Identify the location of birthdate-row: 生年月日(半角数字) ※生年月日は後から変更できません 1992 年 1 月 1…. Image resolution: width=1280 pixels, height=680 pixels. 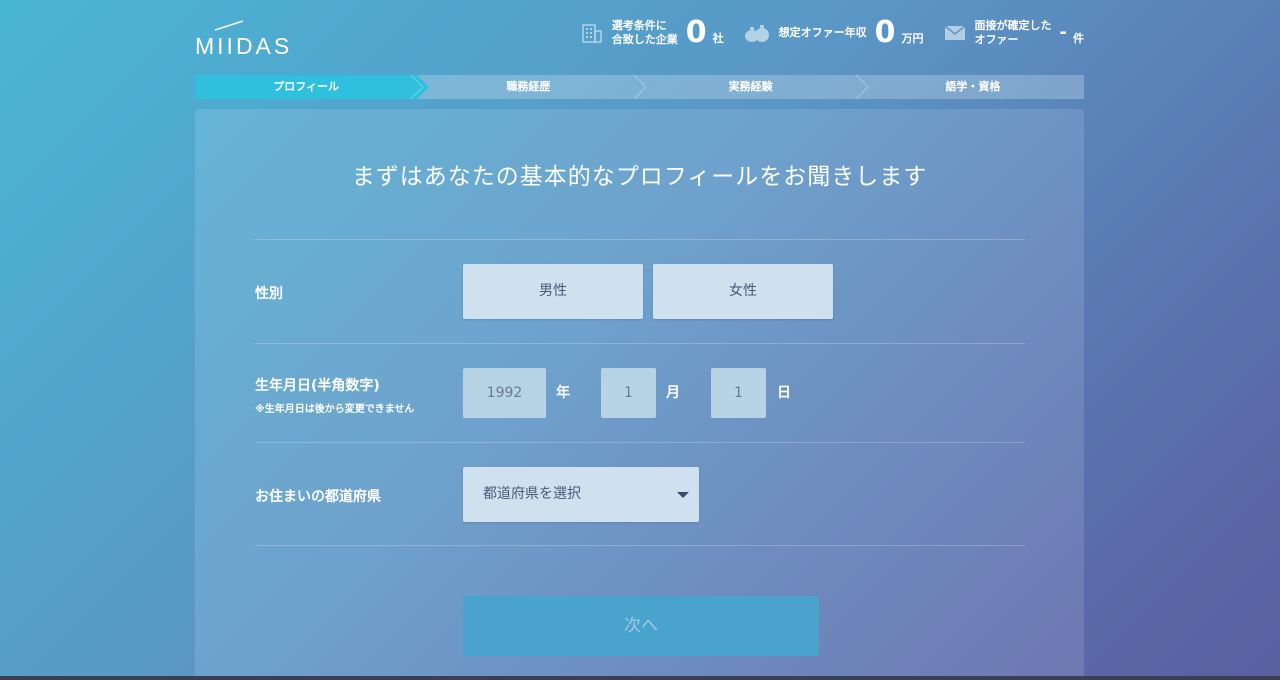
(640, 392).